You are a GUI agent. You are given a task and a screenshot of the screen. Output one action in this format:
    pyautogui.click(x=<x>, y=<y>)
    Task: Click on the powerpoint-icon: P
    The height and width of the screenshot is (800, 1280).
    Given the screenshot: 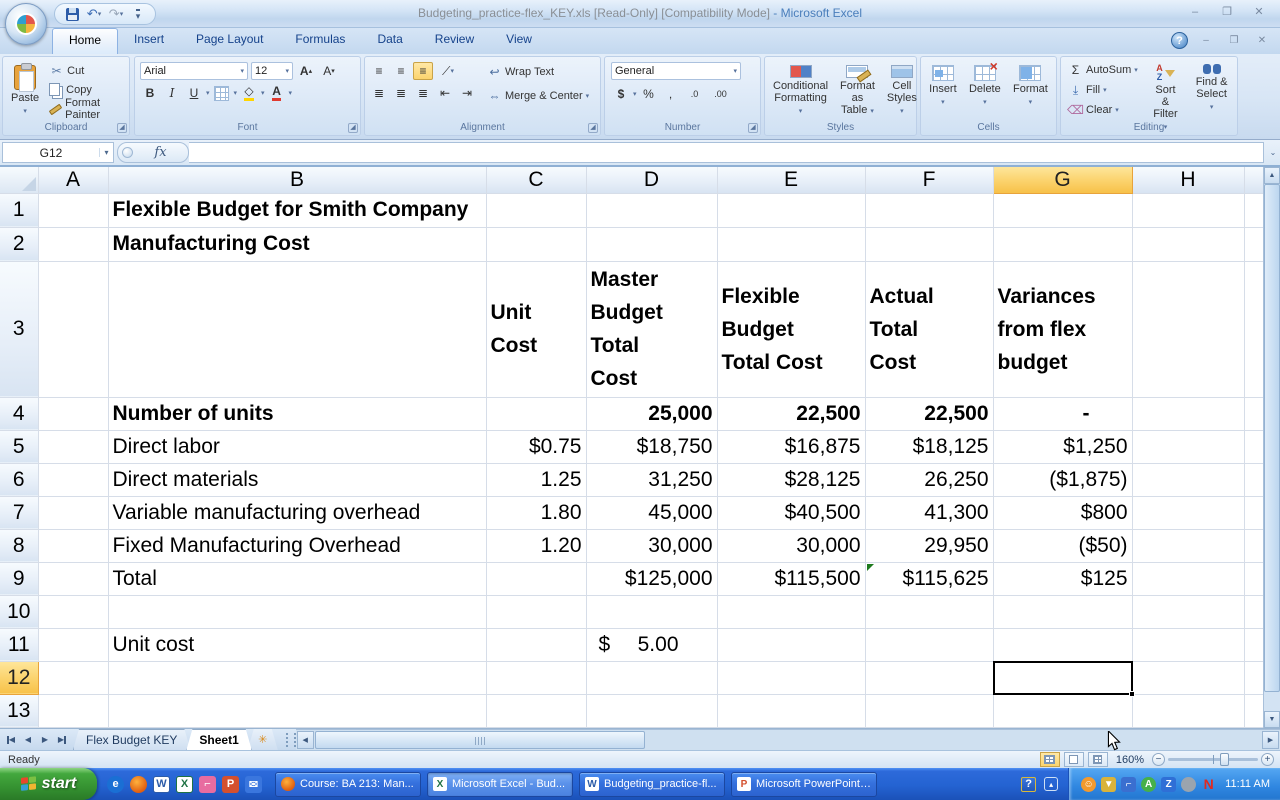 What is the action you would take?
    pyautogui.click(x=230, y=784)
    